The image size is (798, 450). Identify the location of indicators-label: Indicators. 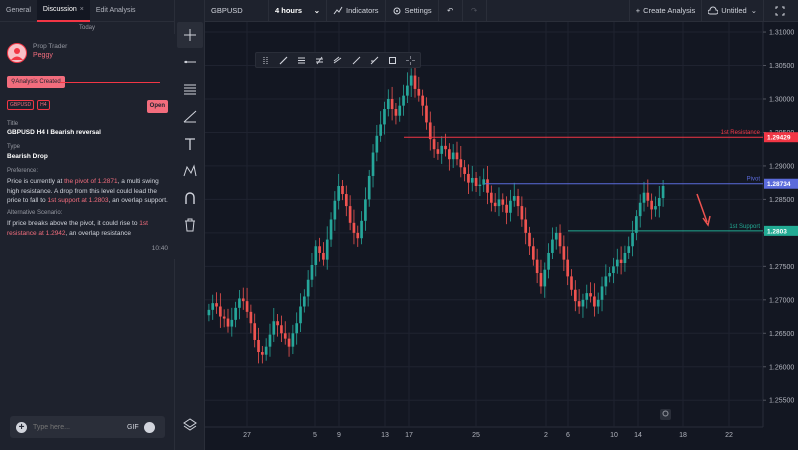
(362, 10).